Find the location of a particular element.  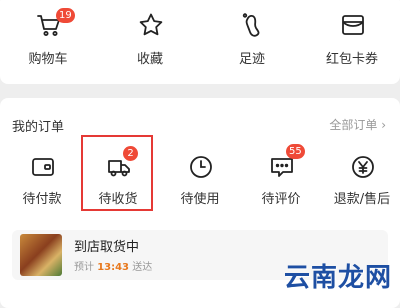

order-status-label: 待使用 is located at coordinates (200, 199).